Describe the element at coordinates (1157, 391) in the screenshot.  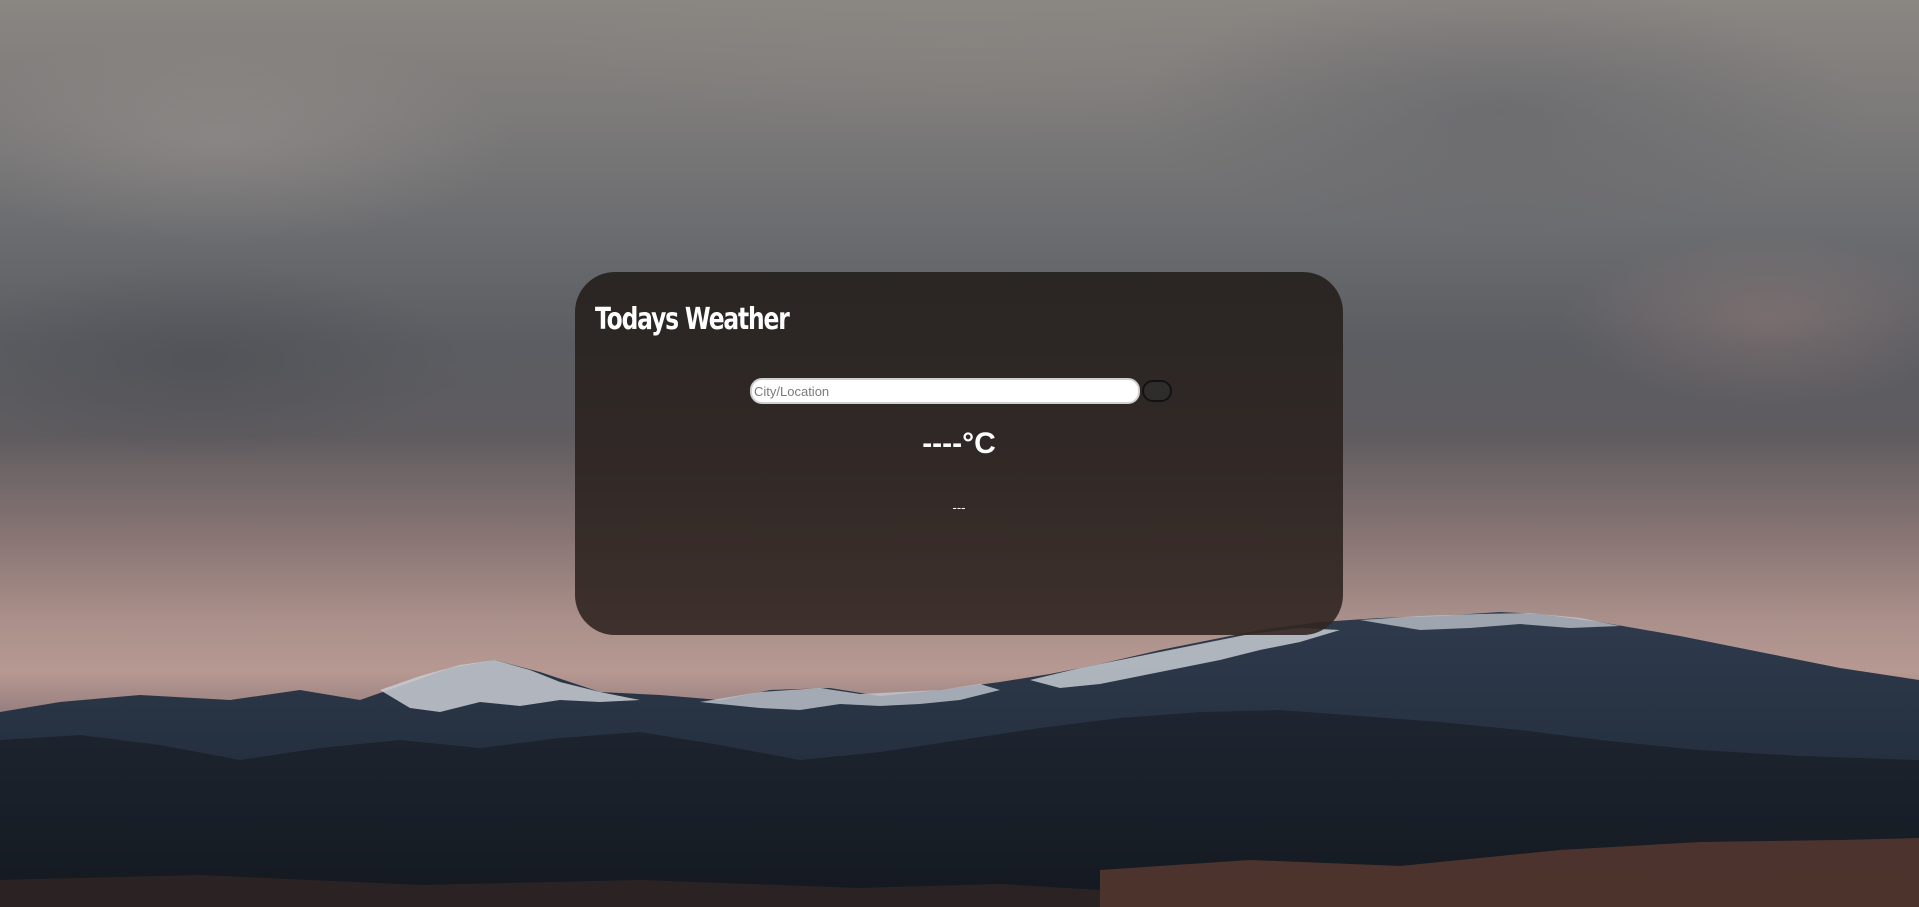
I see `search-button` at that location.